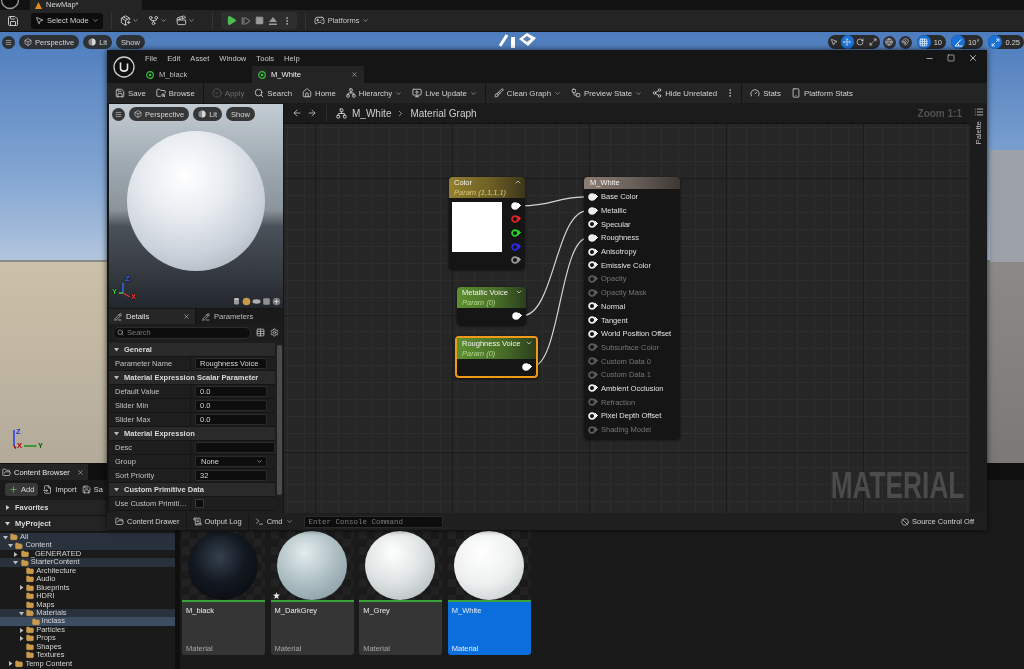 The width and height of the screenshot is (1024, 669). I want to click on branch-icon, so click(153, 20).